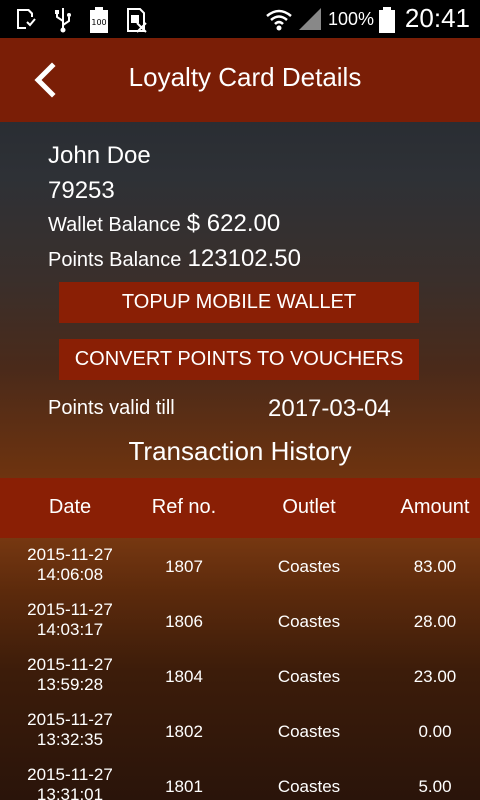 The width and height of the screenshot is (480, 800). Describe the element at coordinates (310, 19) in the screenshot. I see `signal-icon` at that location.